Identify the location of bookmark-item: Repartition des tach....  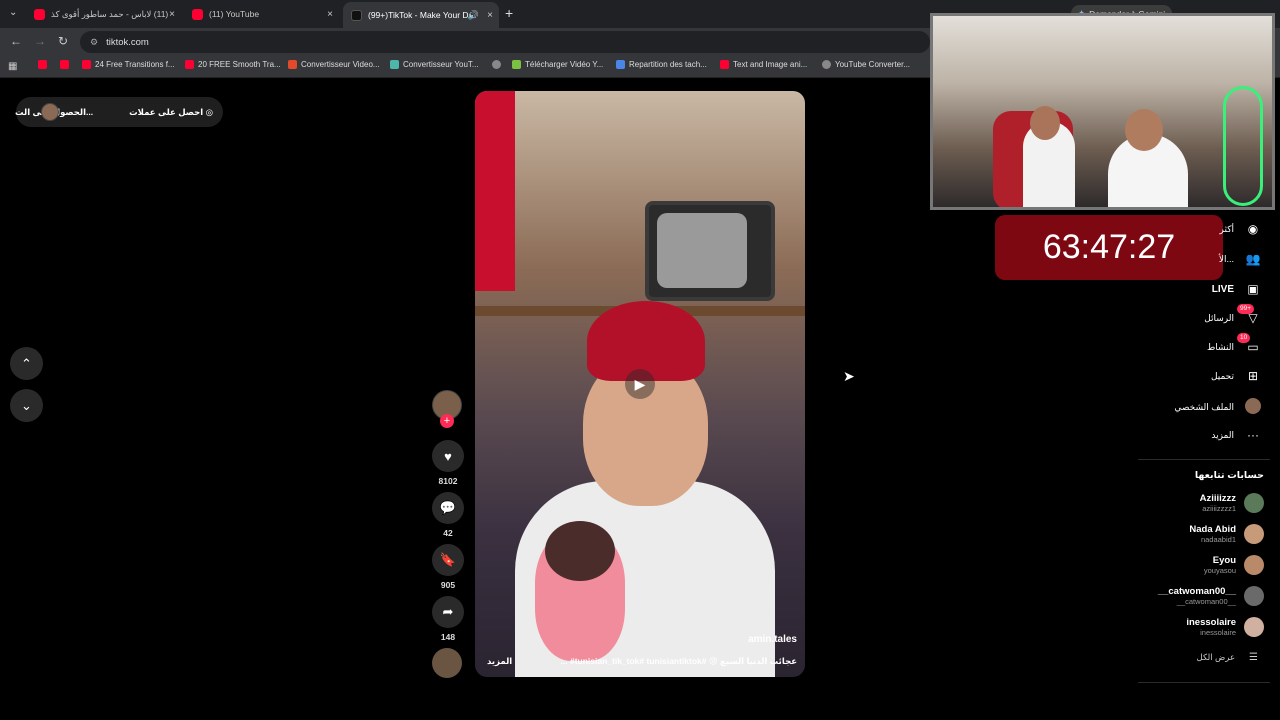
(661, 64).